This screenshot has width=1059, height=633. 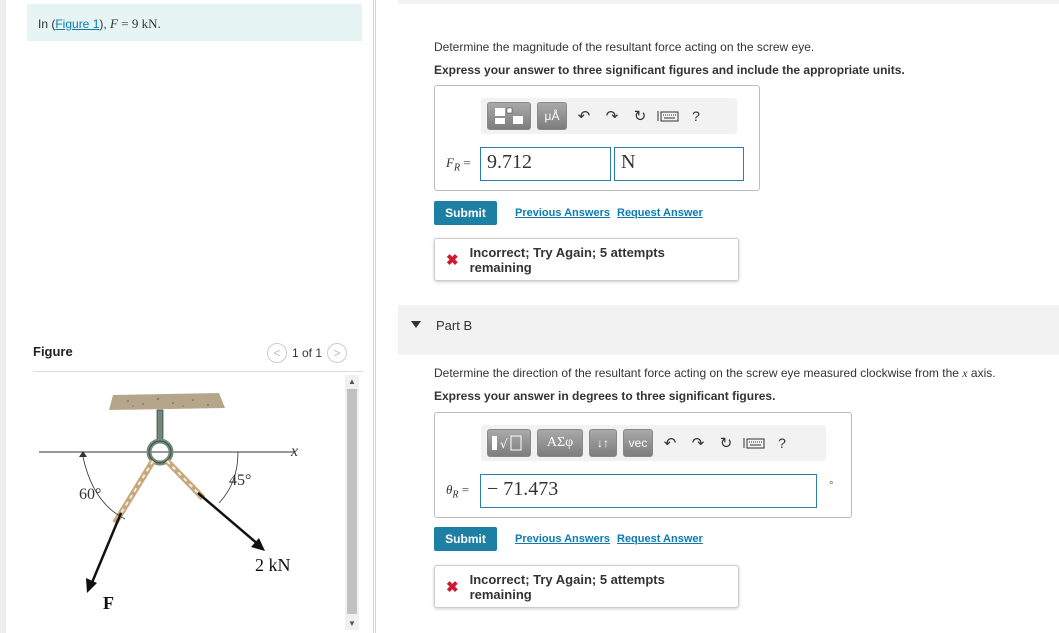 I want to click on partB-label-eq: =, so click(x=464, y=489).